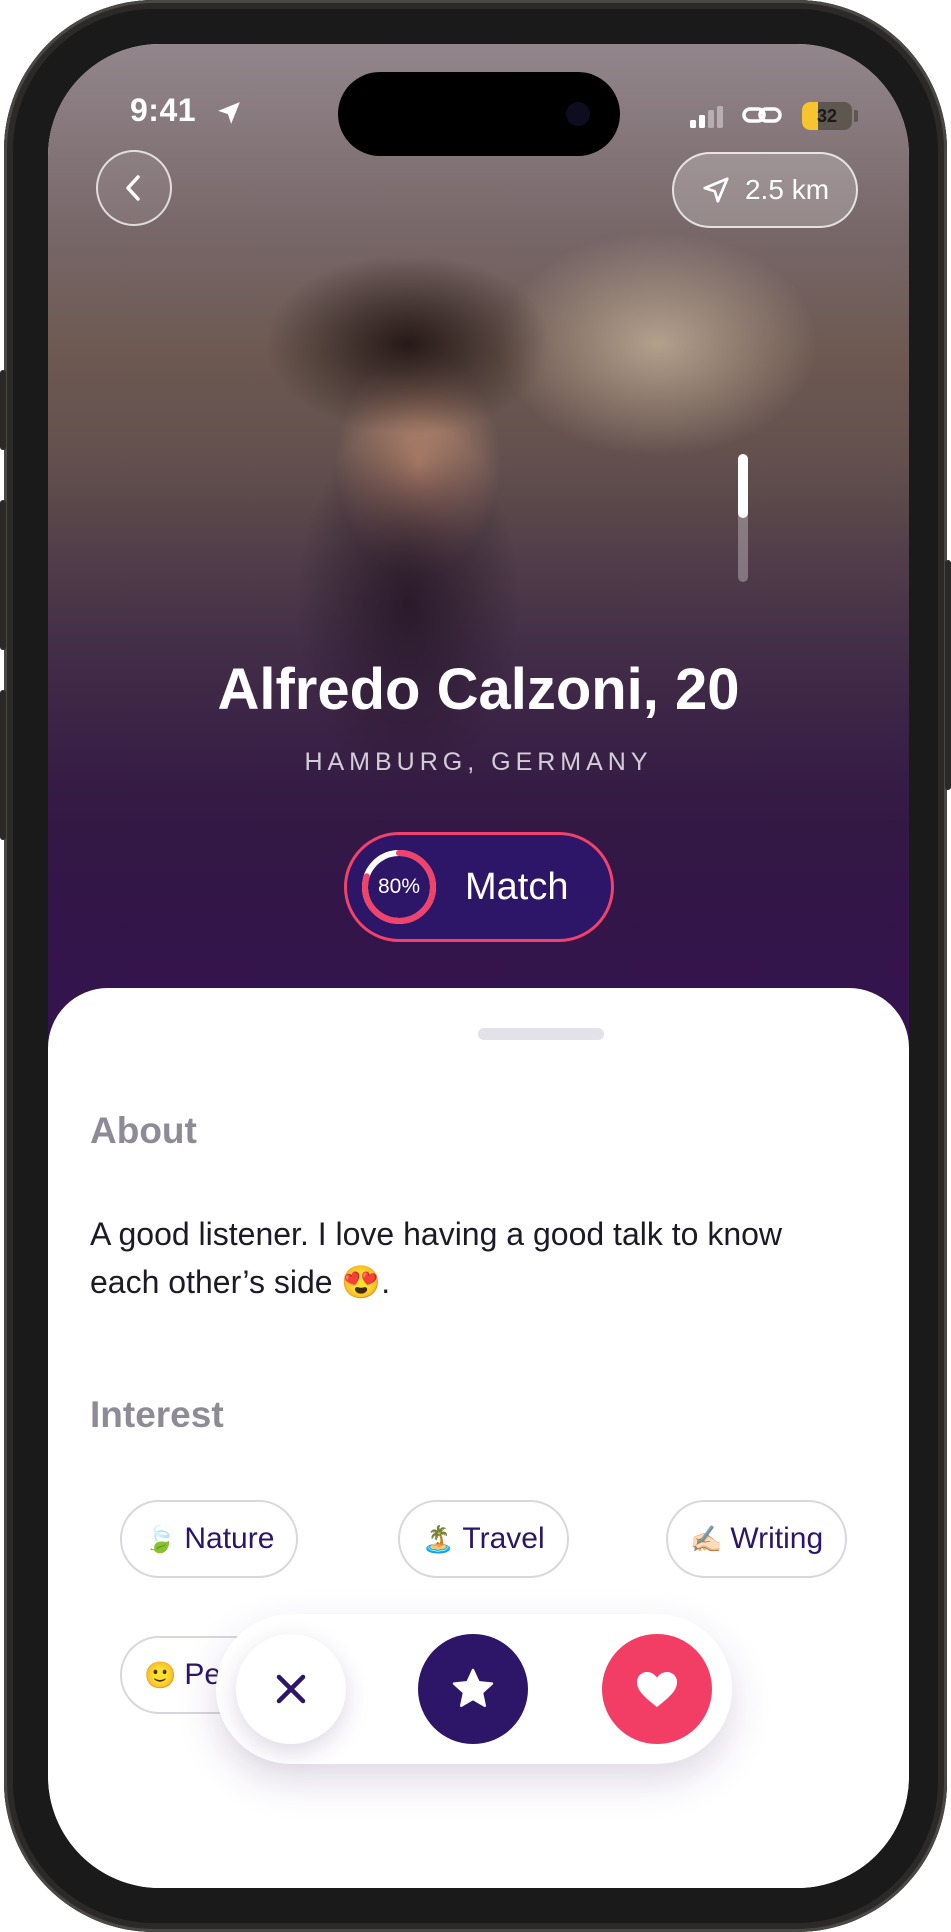 This screenshot has width=951, height=1932. What do you see at coordinates (229, 113) in the screenshot?
I see `location-arrow-icon` at bounding box center [229, 113].